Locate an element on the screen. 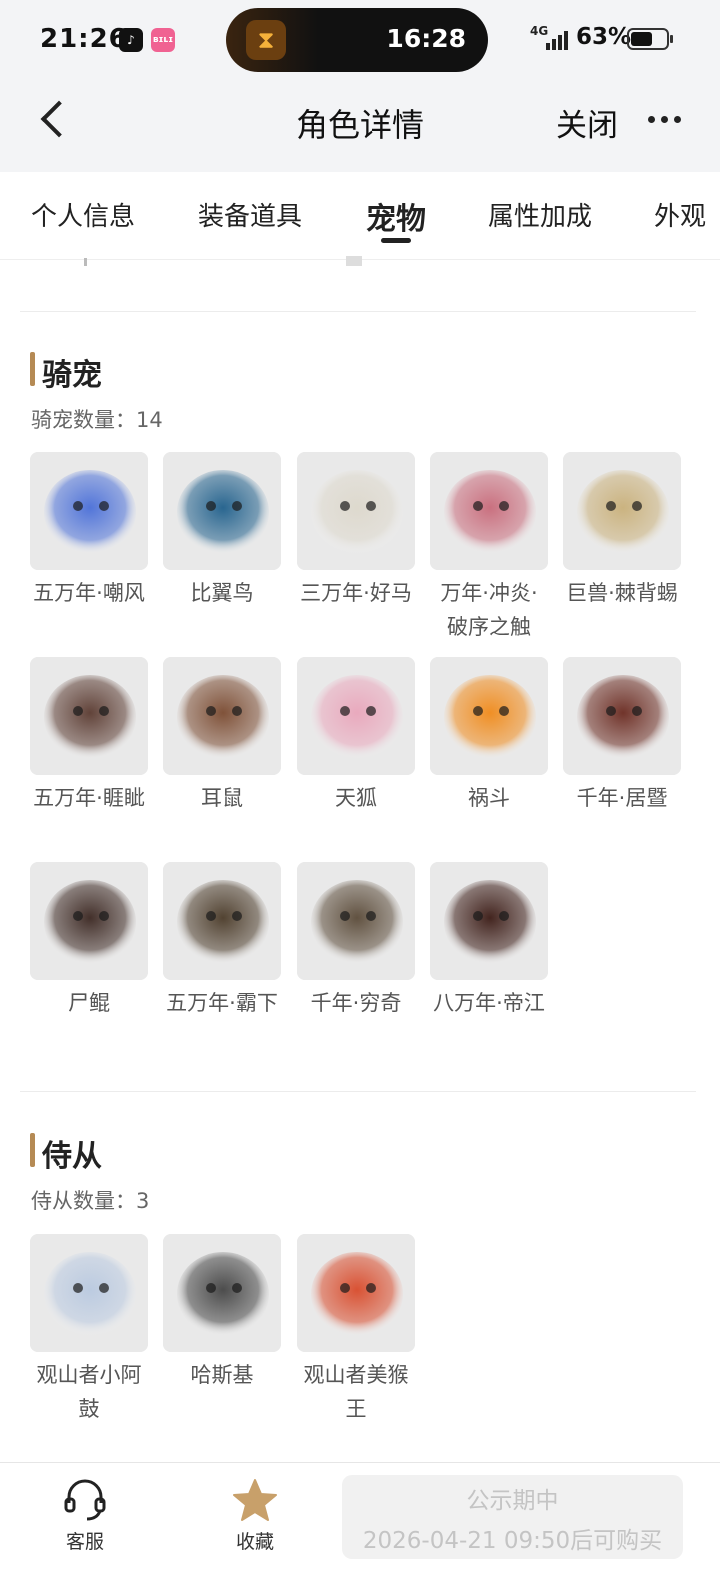 The image size is (720, 1584). mount-name: 千年·居暨 is located at coordinates (622, 798).